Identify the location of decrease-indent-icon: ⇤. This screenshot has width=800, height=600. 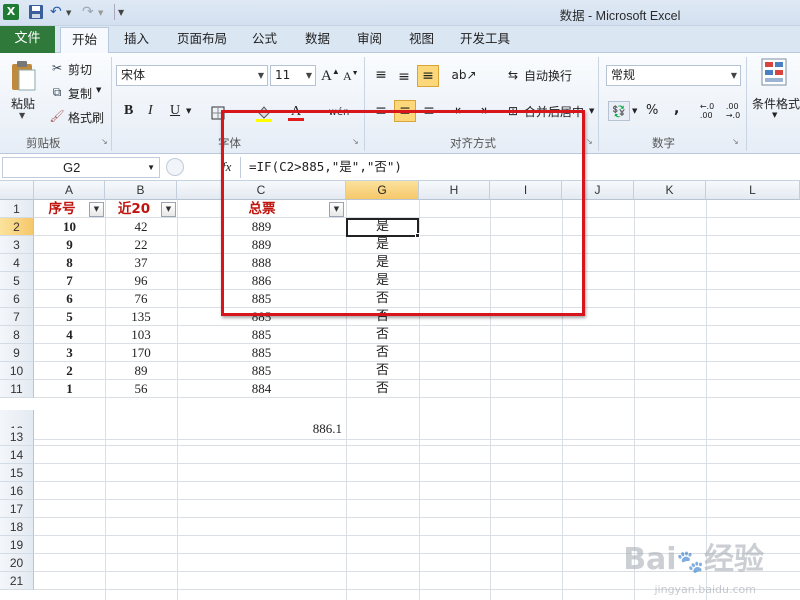
(461, 111).